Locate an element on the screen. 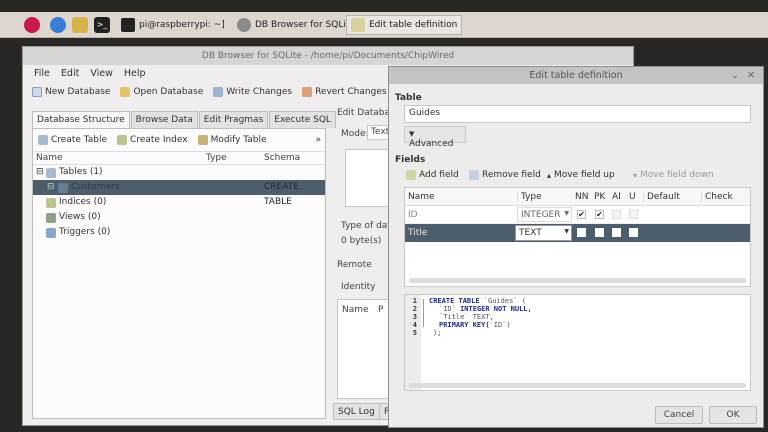  horizontal-scrollbar is located at coordinates (577, 280).